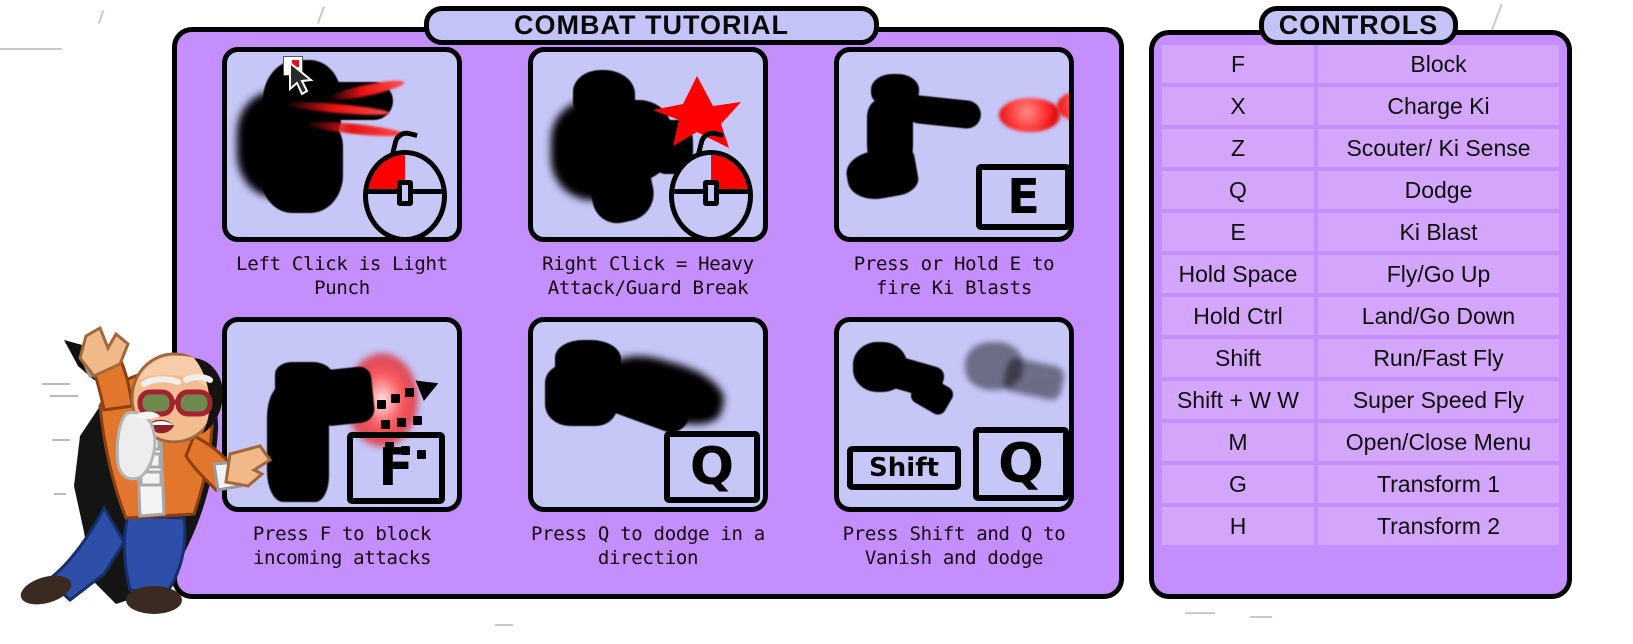  I want to click on controls-key-g: G, so click(1238, 484).